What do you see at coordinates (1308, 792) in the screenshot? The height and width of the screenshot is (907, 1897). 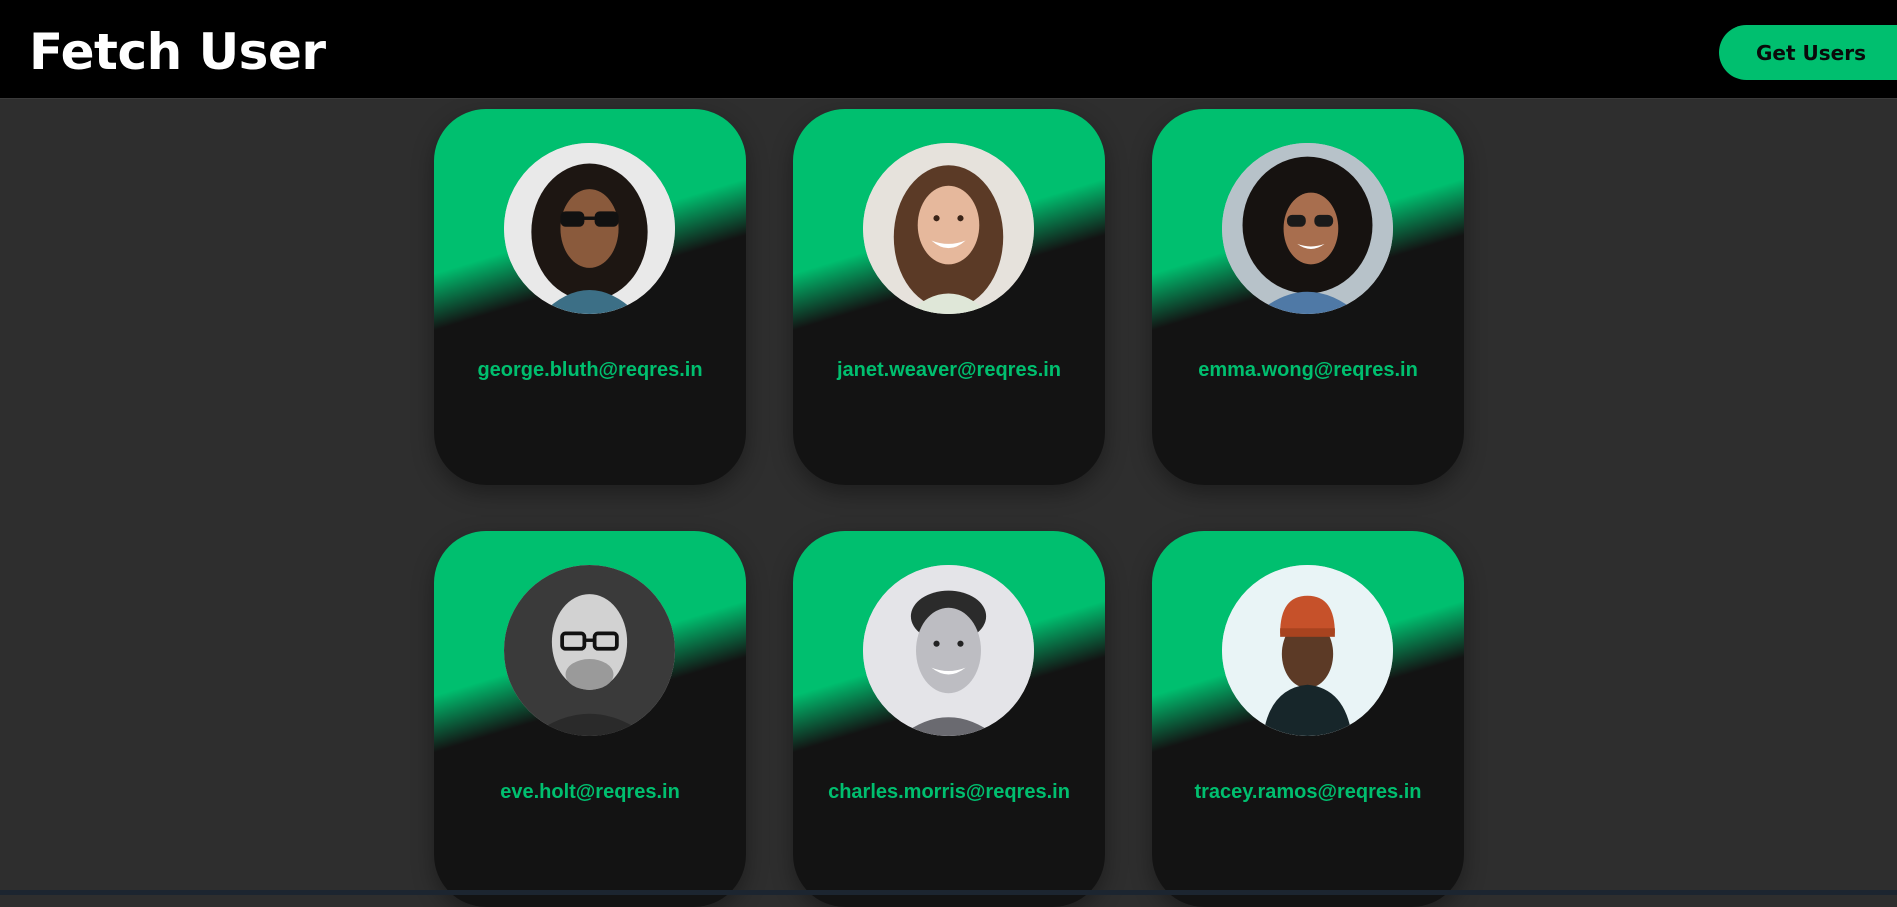 I see `user-email: tracey.ramos@reqres.in` at bounding box center [1308, 792].